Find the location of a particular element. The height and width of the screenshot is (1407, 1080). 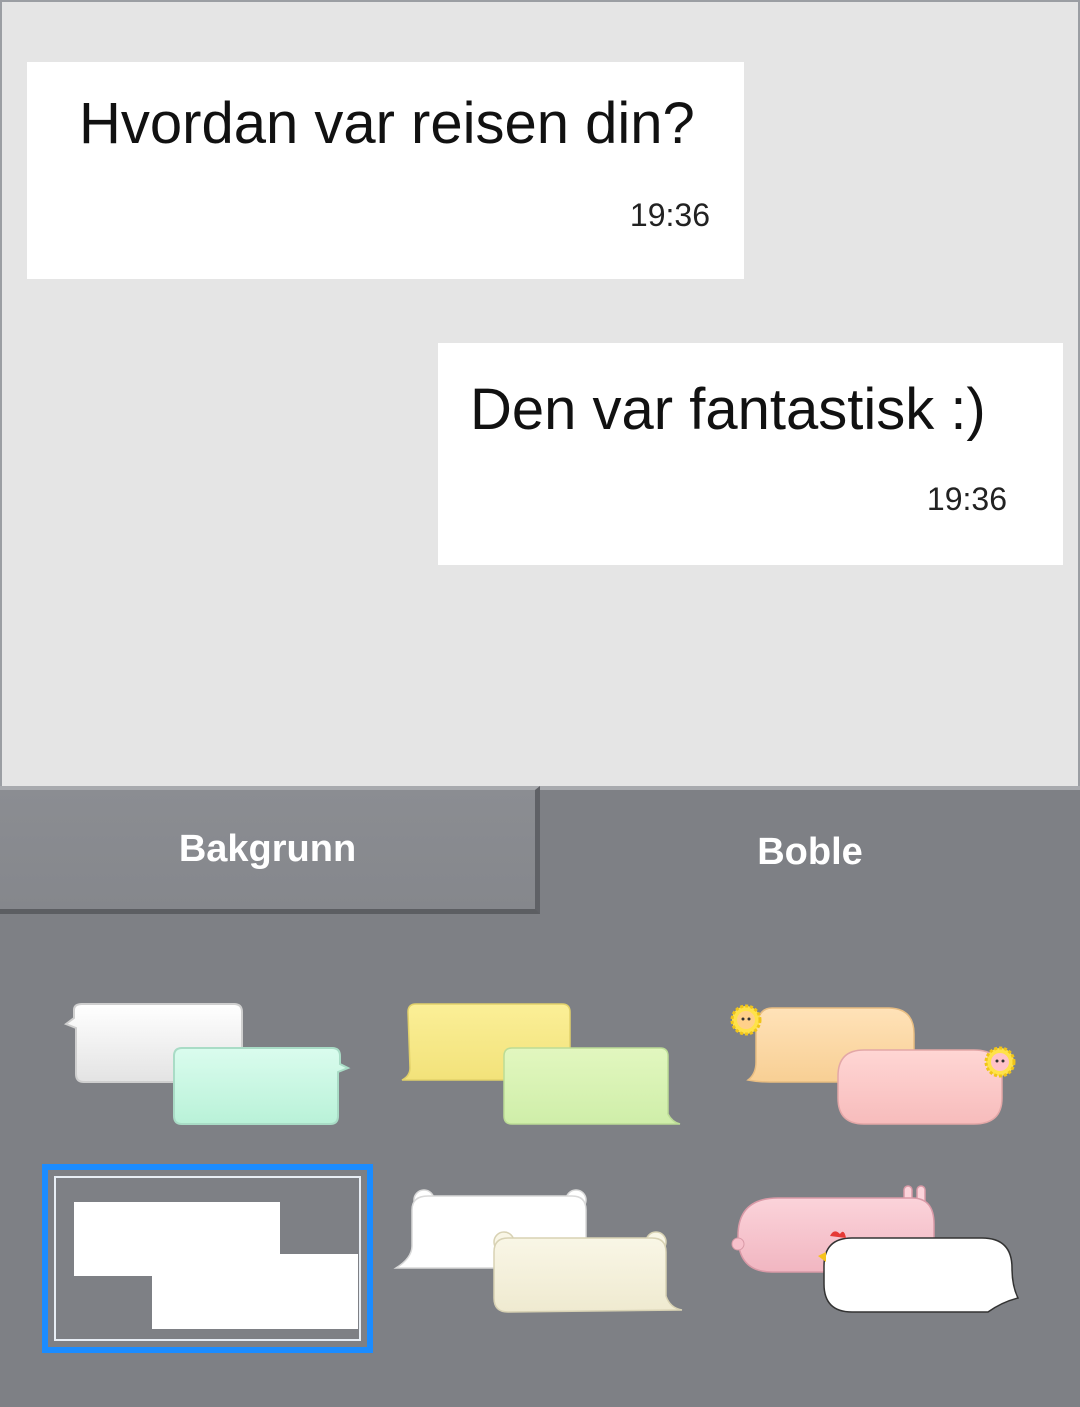

bubble-style-bear-cream is located at coordinates (532, 1266).